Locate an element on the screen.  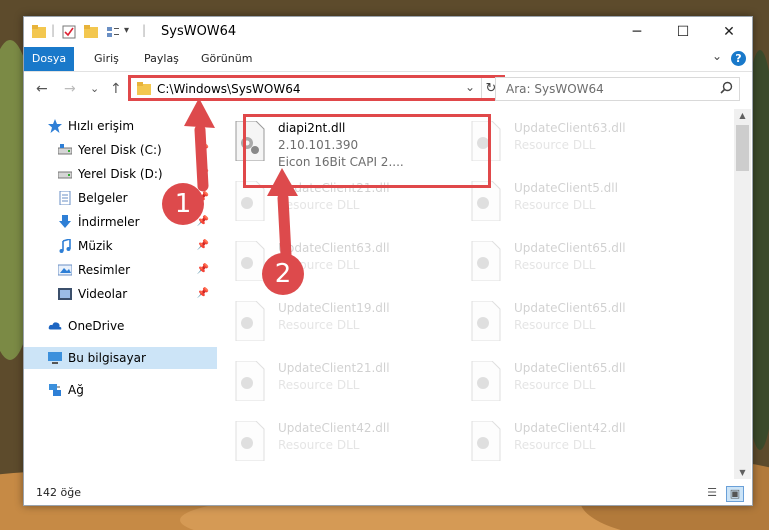
annotation-arrows is located at coordinates (241, 179).